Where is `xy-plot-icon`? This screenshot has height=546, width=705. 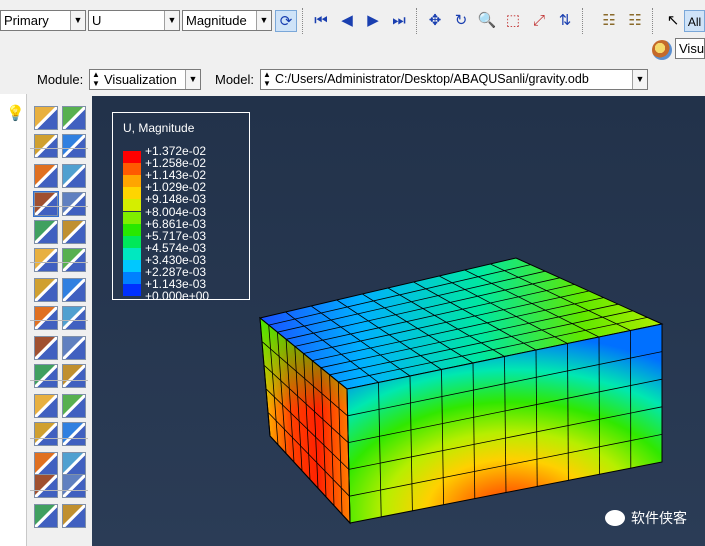 xy-plot-icon is located at coordinates (46, 434).